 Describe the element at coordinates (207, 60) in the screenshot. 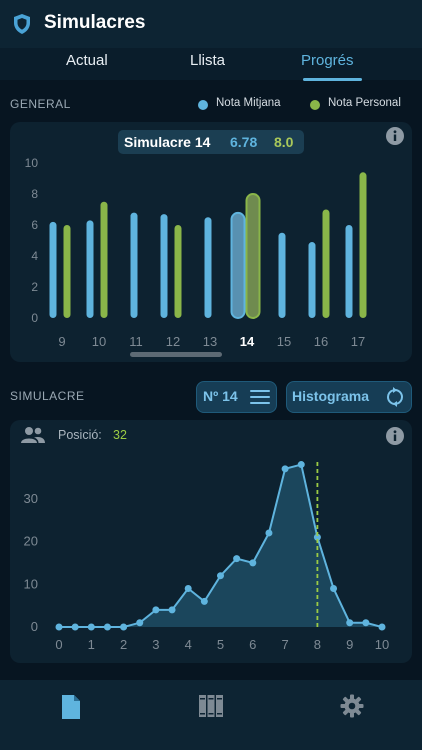

I see `tab-llista: Llista` at that location.